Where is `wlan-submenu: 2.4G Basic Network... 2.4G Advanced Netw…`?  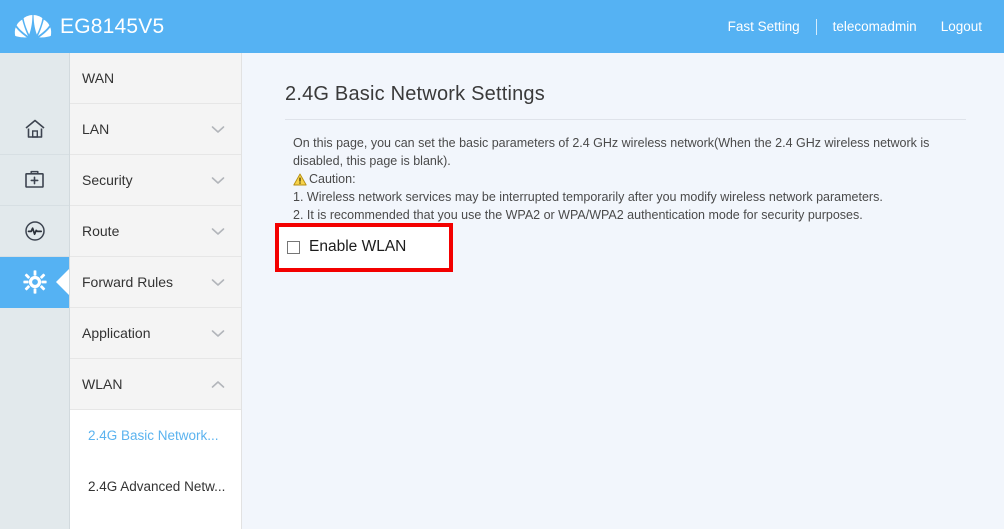
wlan-submenu: 2.4G Basic Network... 2.4G Advanced Netw… is located at coordinates (155, 461).